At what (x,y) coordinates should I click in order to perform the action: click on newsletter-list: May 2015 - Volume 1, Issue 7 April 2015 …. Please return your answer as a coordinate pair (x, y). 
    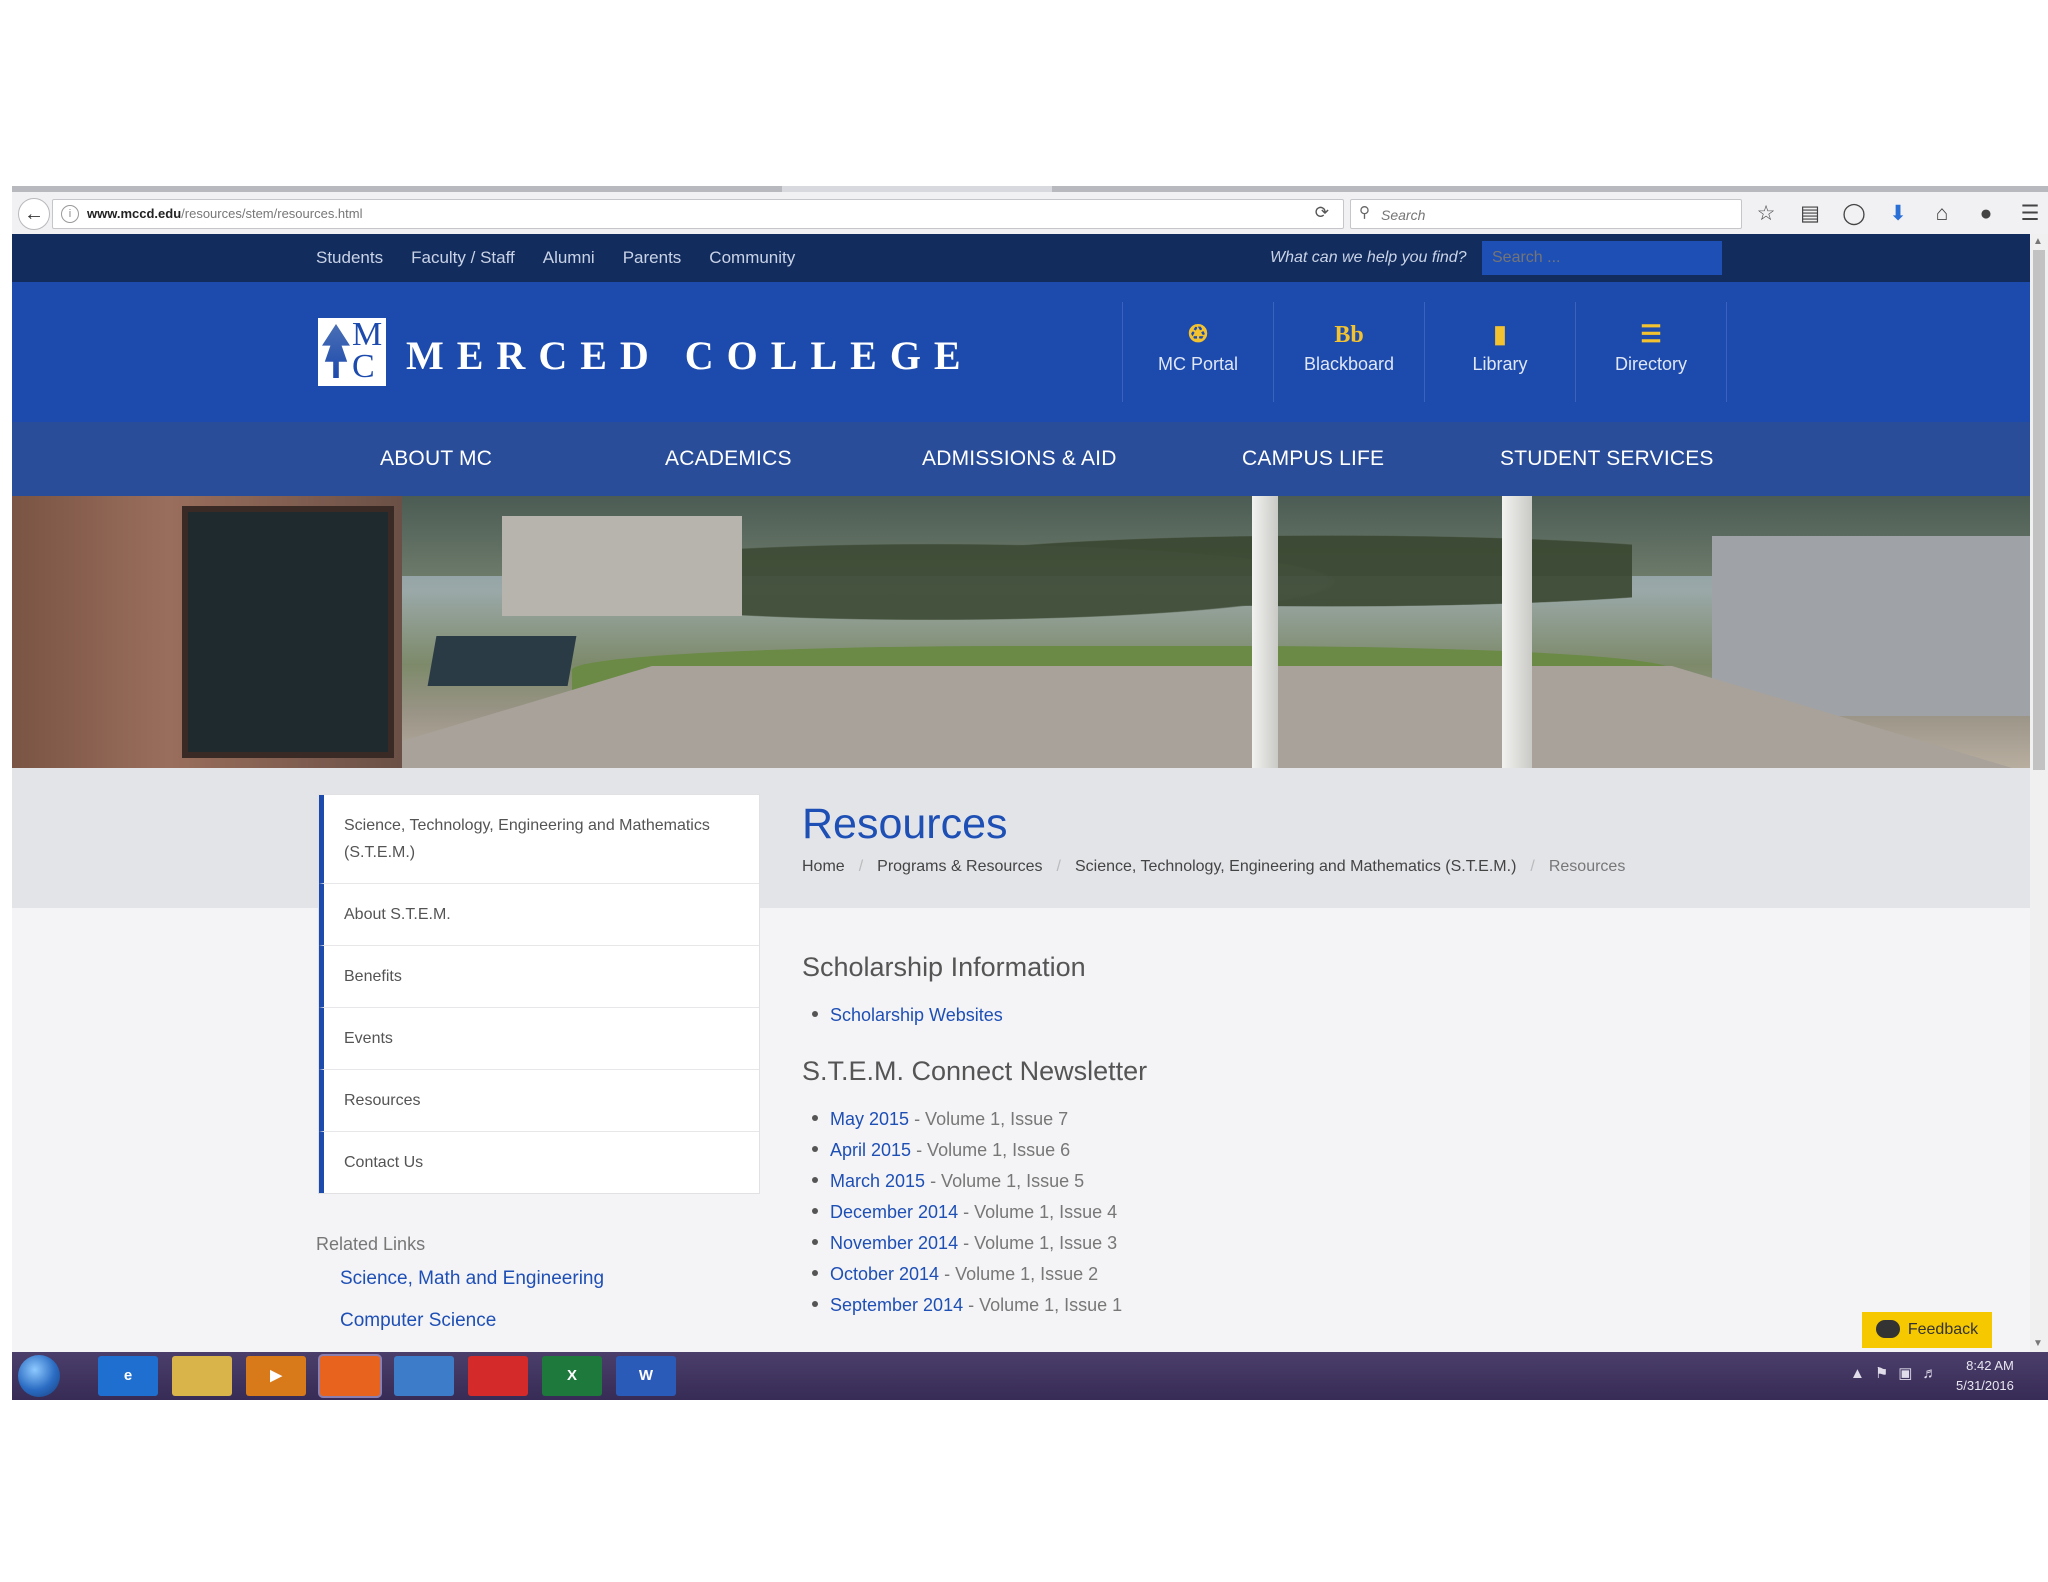
    Looking at the image, I should click on (967, 1212).